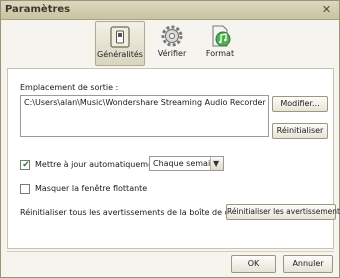  Describe the element at coordinates (91, 188) in the screenshot. I see `hide-floating-window-label: Masquer la fenêtre flottante` at that location.